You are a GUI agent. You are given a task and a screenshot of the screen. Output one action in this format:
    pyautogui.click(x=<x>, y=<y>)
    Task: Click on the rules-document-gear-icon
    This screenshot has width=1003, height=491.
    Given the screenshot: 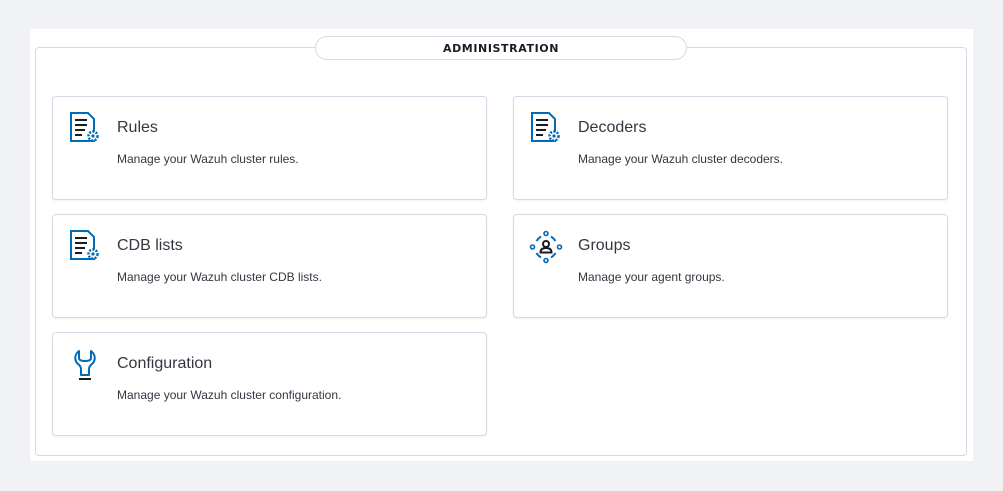 What is the action you would take?
    pyautogui.click(x=85, y=129)
    